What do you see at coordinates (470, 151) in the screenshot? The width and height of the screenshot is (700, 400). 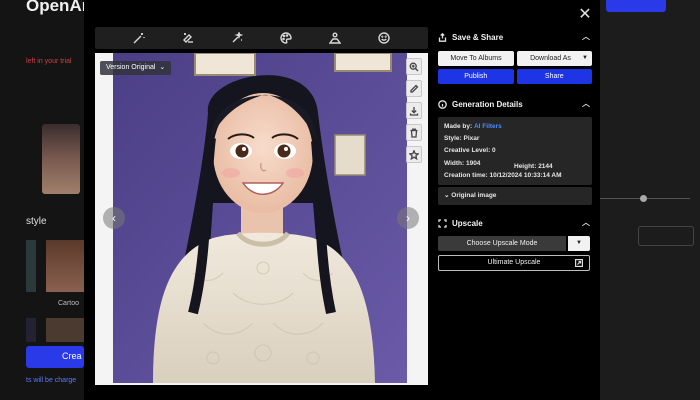 I see `creative-level-detail: Creative Level: 0` at bounding box center [470, 151].